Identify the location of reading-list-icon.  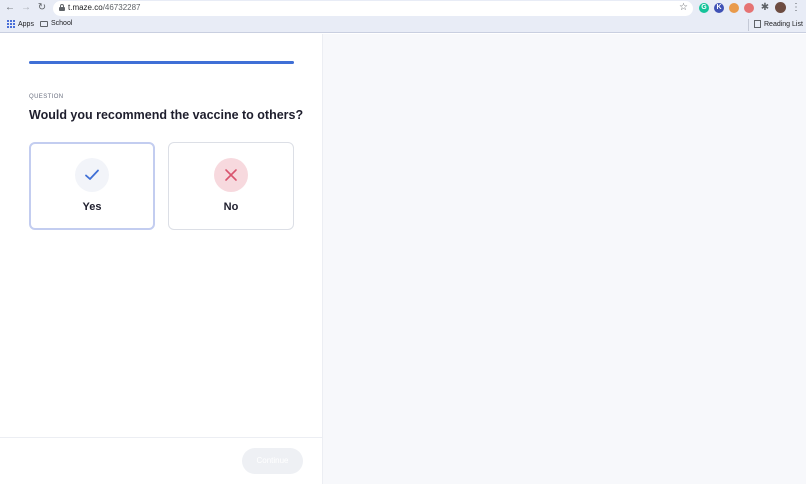
(757, 24).